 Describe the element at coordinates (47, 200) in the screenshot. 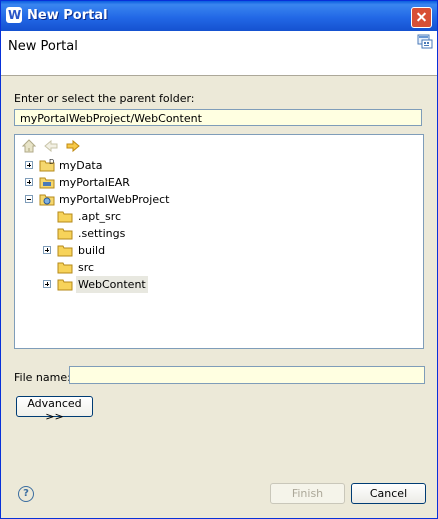

I see `web-project-icon` at that location.